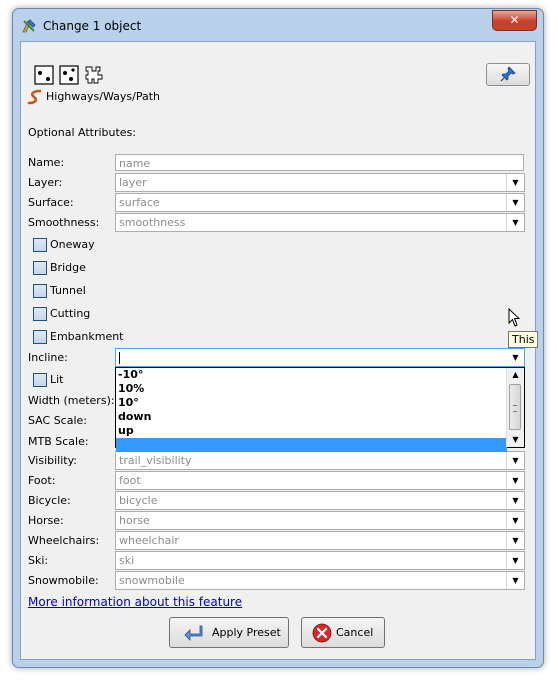  Describe the element at coordinates (69, 75) in the screenshot. I see `way-select-icon` at that location.